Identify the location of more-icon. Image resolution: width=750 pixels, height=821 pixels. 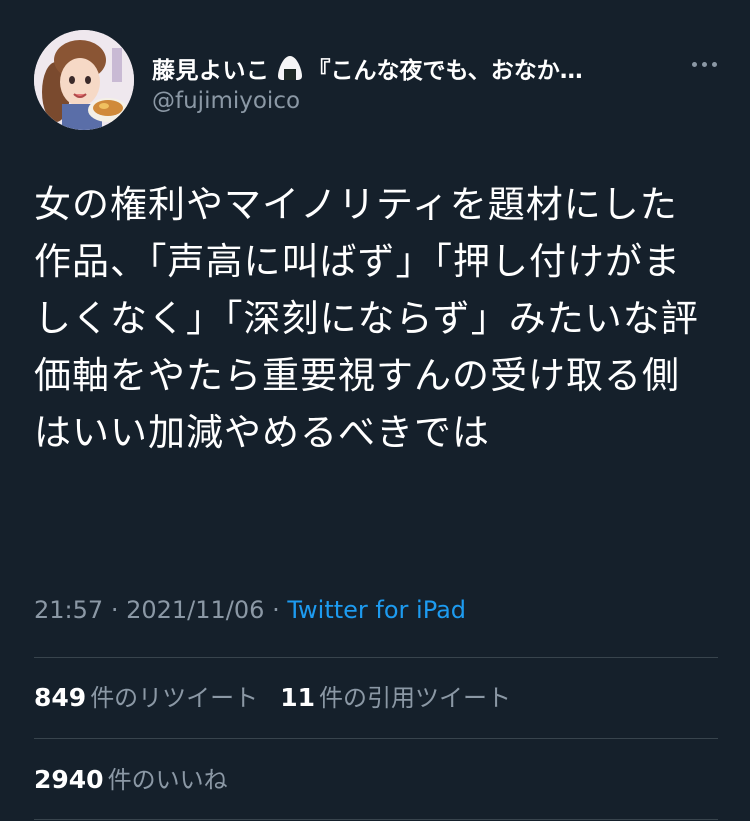
(704, 64).